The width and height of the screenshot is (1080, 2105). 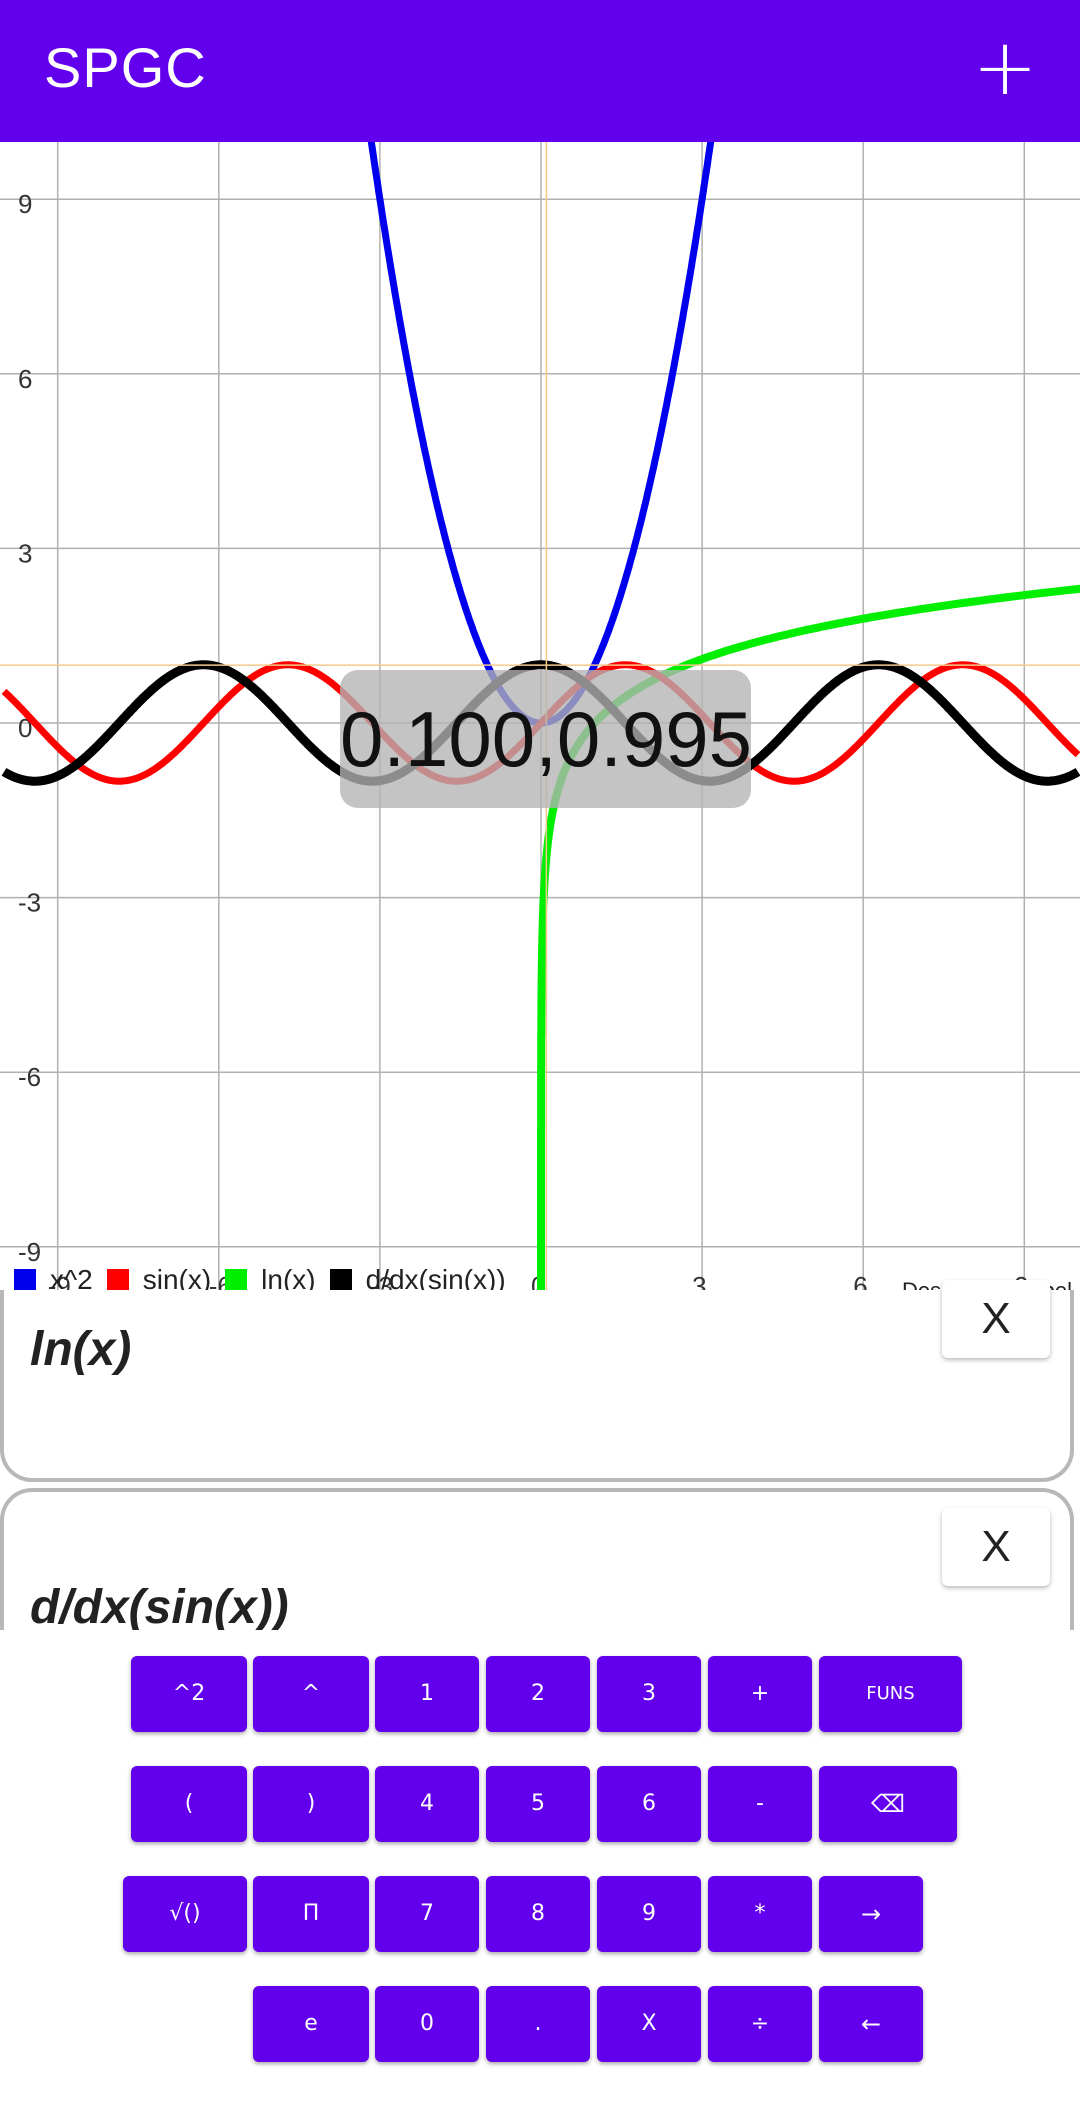 I want to click on key-button: 0, so click(x=427, y=2024).